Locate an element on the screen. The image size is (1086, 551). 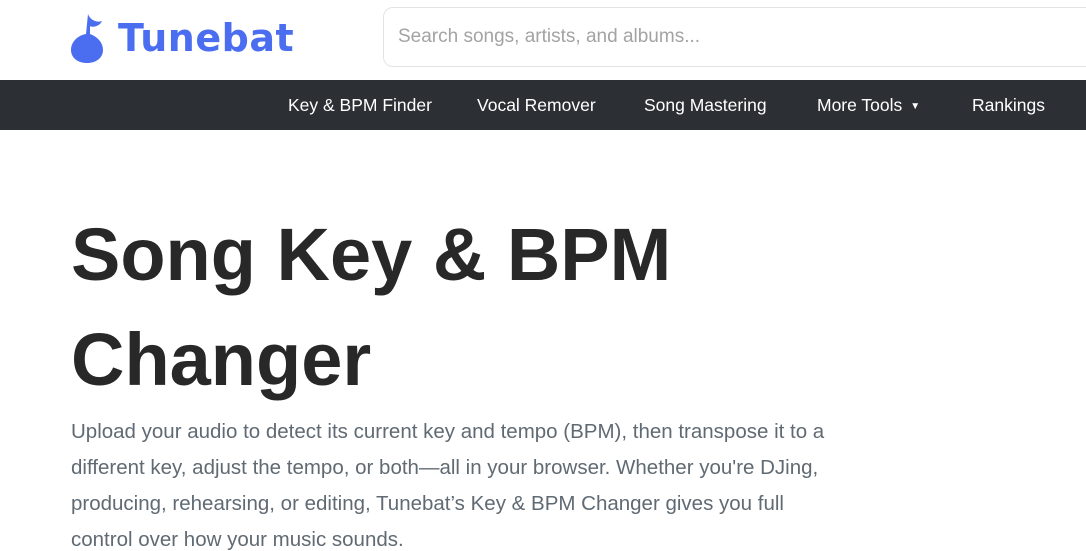
nav-item-more-tools: More Tools ▼ is located at coordinates (868, 105).